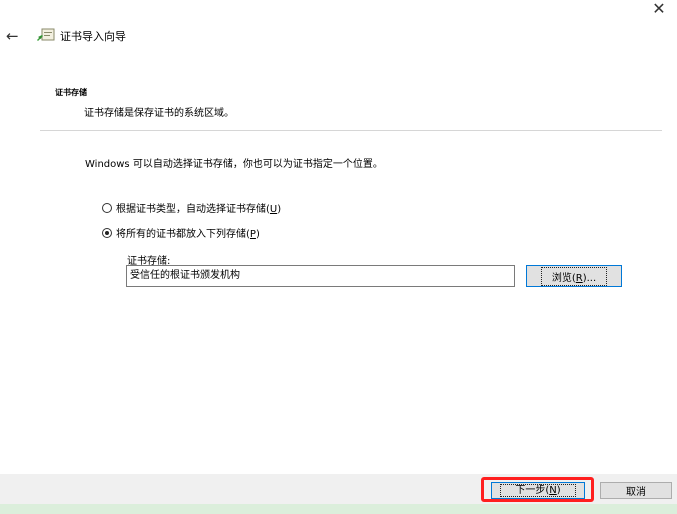  What do you see at coordinates (537, 489) in the screenshot?
I see `next-button-highlight` at bounding box center [537, 489].